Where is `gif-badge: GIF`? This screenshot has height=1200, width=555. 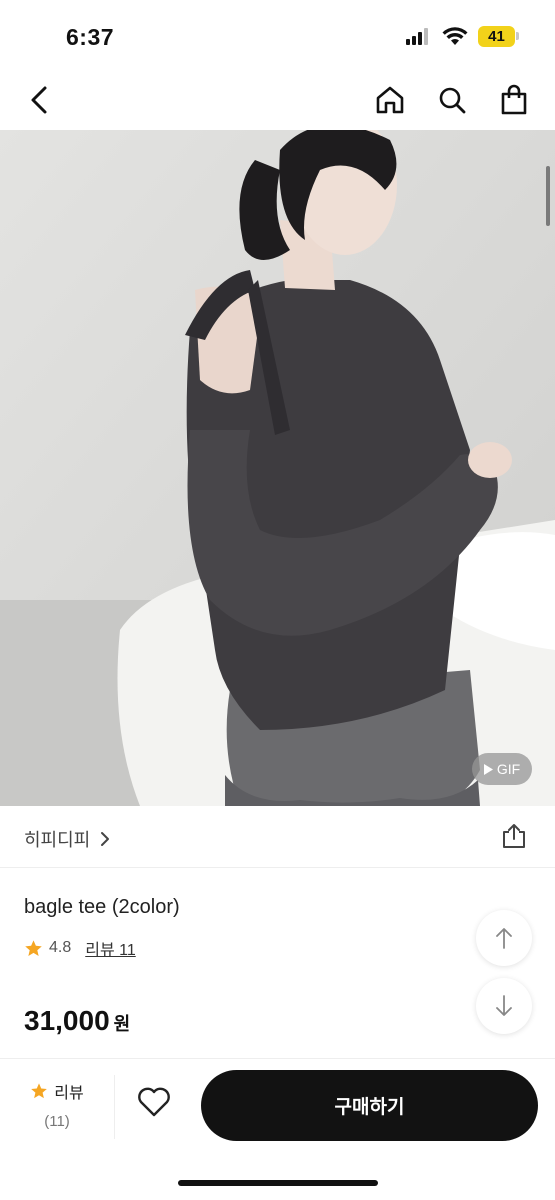
gif-badge: GIF is located at coordinates (502, 769).